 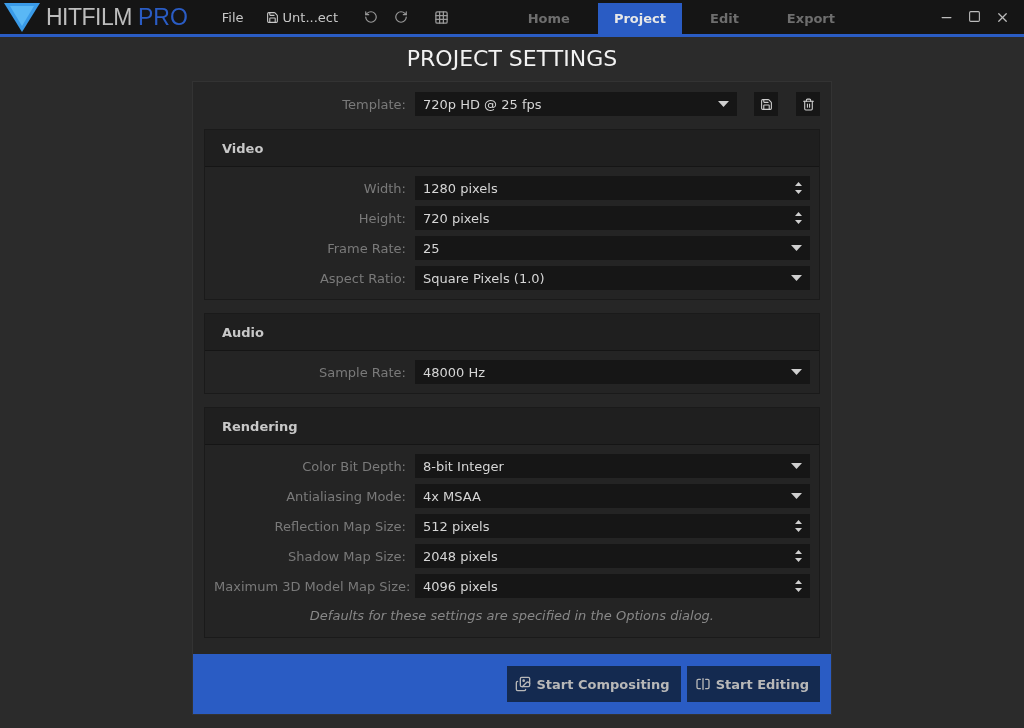 What do you see at coordinates (89, 17) in the screenshot?
I see `app-name: HITFILM` at bounding box center [89, 17].